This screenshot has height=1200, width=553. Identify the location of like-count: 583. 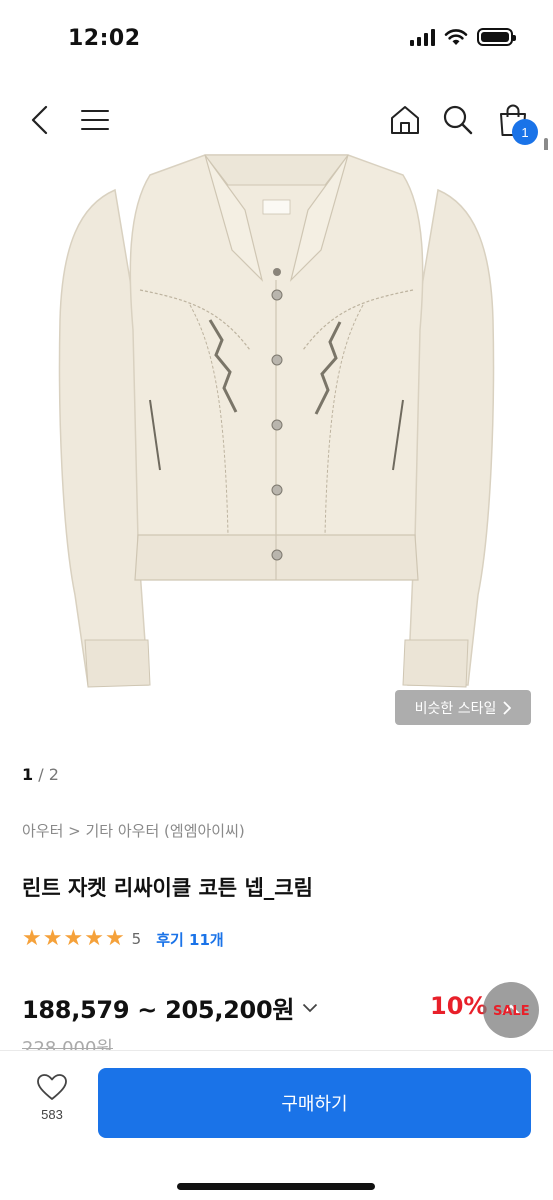
(52, 1114).